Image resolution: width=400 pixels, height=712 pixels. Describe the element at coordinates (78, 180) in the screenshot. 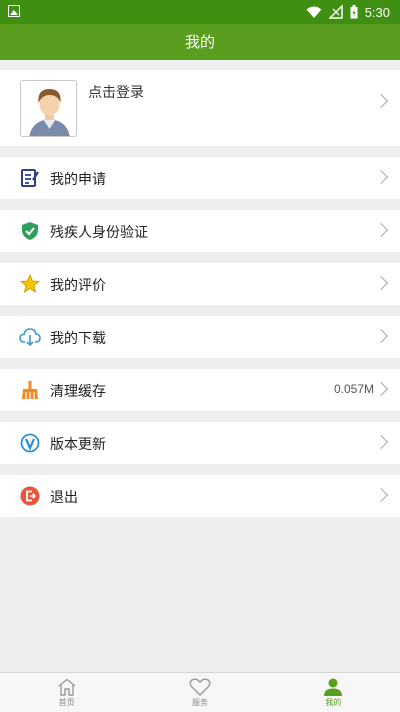

I see `menu-label: 我的申请` at that location.